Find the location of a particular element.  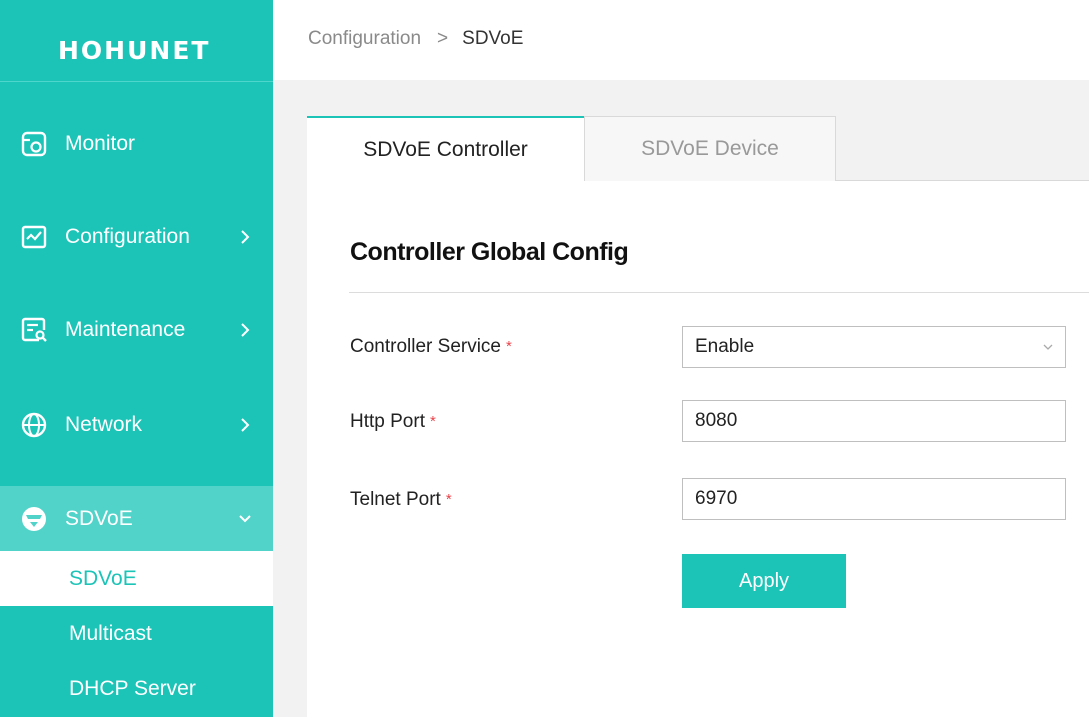

logo-area: HOHUNET is located at coordinates (136, 41).